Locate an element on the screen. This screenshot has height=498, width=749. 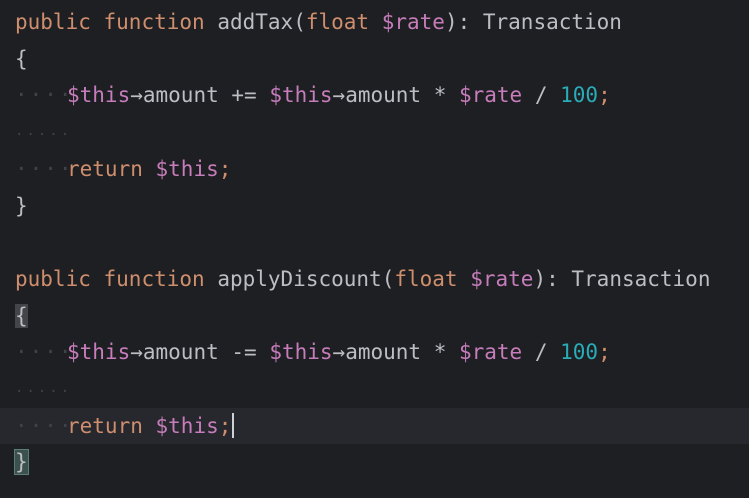
code-token: -= is located at coordinates (244, 352).